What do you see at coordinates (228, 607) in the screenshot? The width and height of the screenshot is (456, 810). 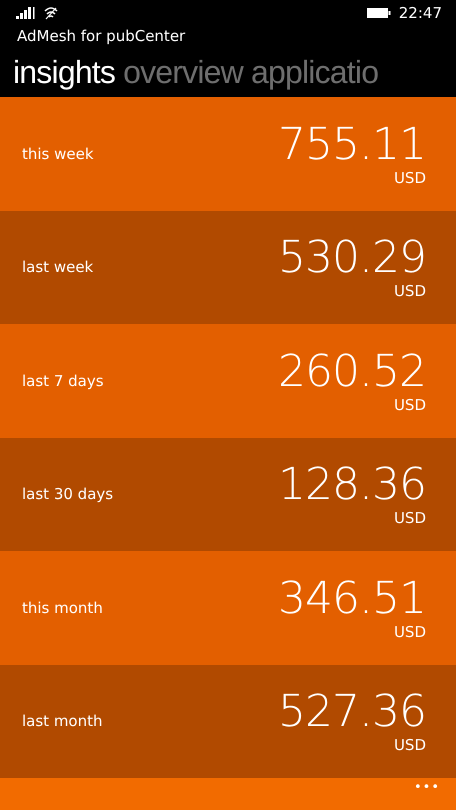 I see `earnings-row: this month 346.51 USD` at bounding box center [228, 607].